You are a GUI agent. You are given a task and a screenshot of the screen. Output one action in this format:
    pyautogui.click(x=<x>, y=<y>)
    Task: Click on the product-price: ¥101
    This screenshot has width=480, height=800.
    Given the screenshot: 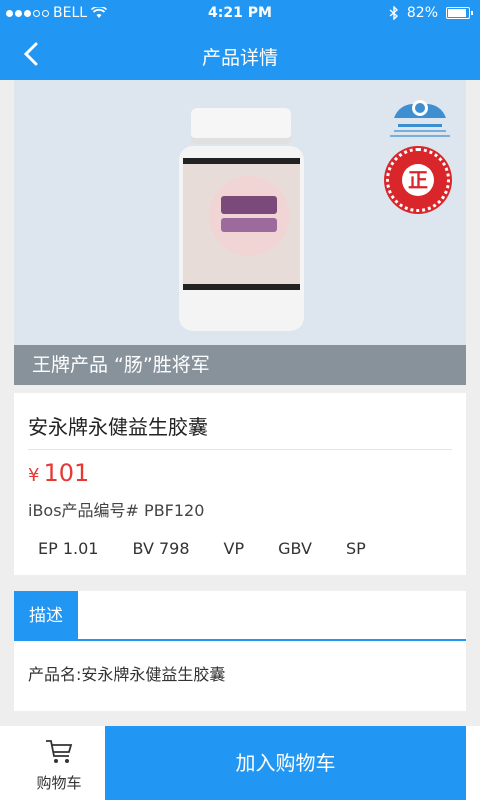 What is the action you would take?
    pyautogui.click(x=58, y=473)
    